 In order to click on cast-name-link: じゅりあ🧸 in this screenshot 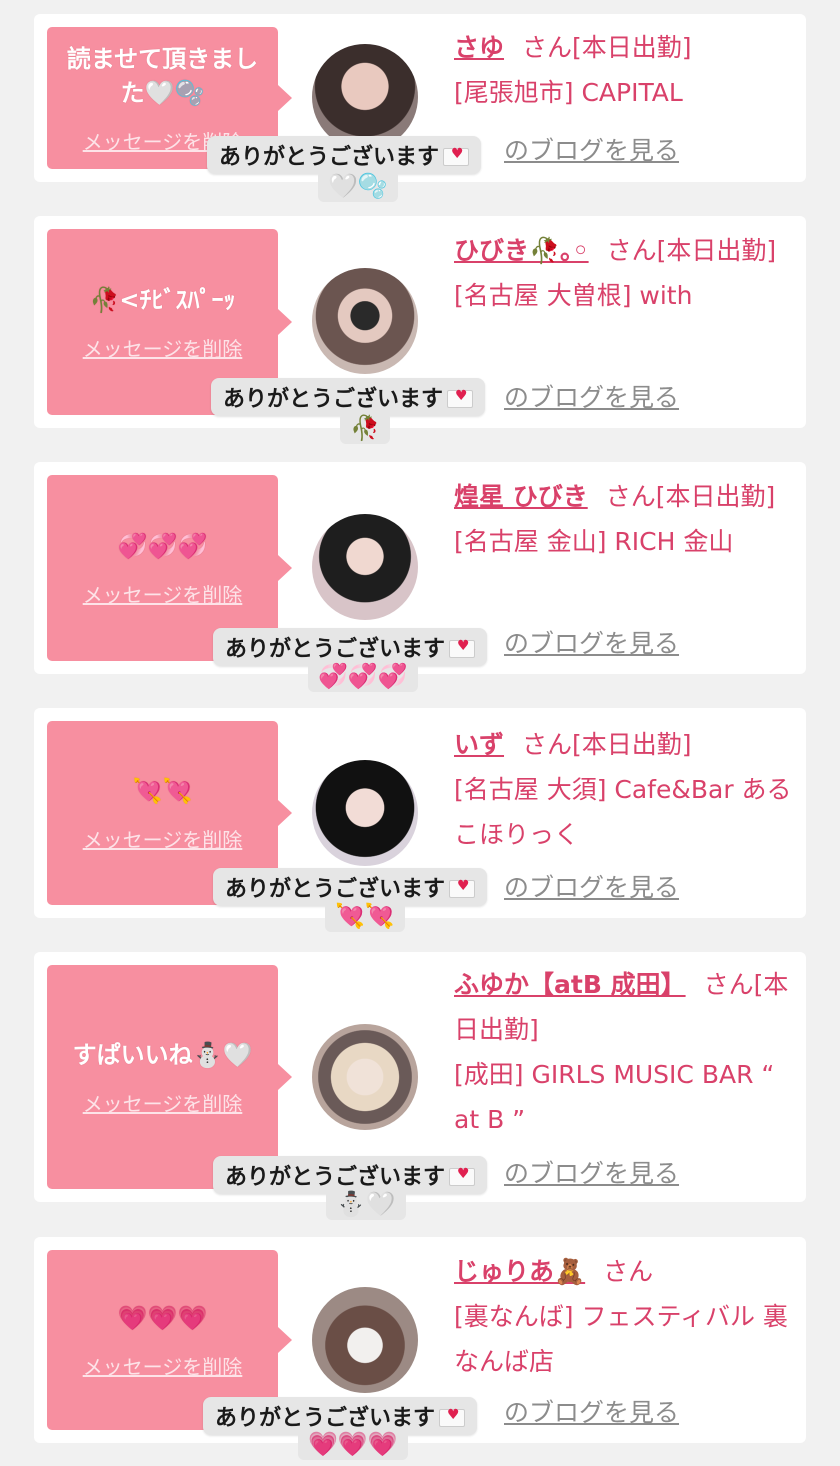, I will do `click(519, 1271)`.